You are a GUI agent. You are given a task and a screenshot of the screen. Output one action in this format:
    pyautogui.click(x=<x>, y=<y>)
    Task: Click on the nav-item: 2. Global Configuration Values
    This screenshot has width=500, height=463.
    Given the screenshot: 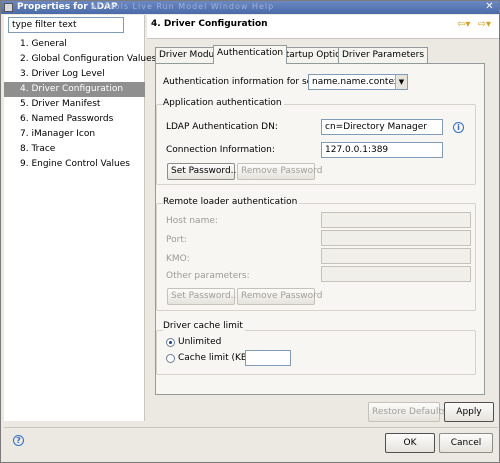 What is the action you would take?
    pyautogui.click(x=80, y=59)
    